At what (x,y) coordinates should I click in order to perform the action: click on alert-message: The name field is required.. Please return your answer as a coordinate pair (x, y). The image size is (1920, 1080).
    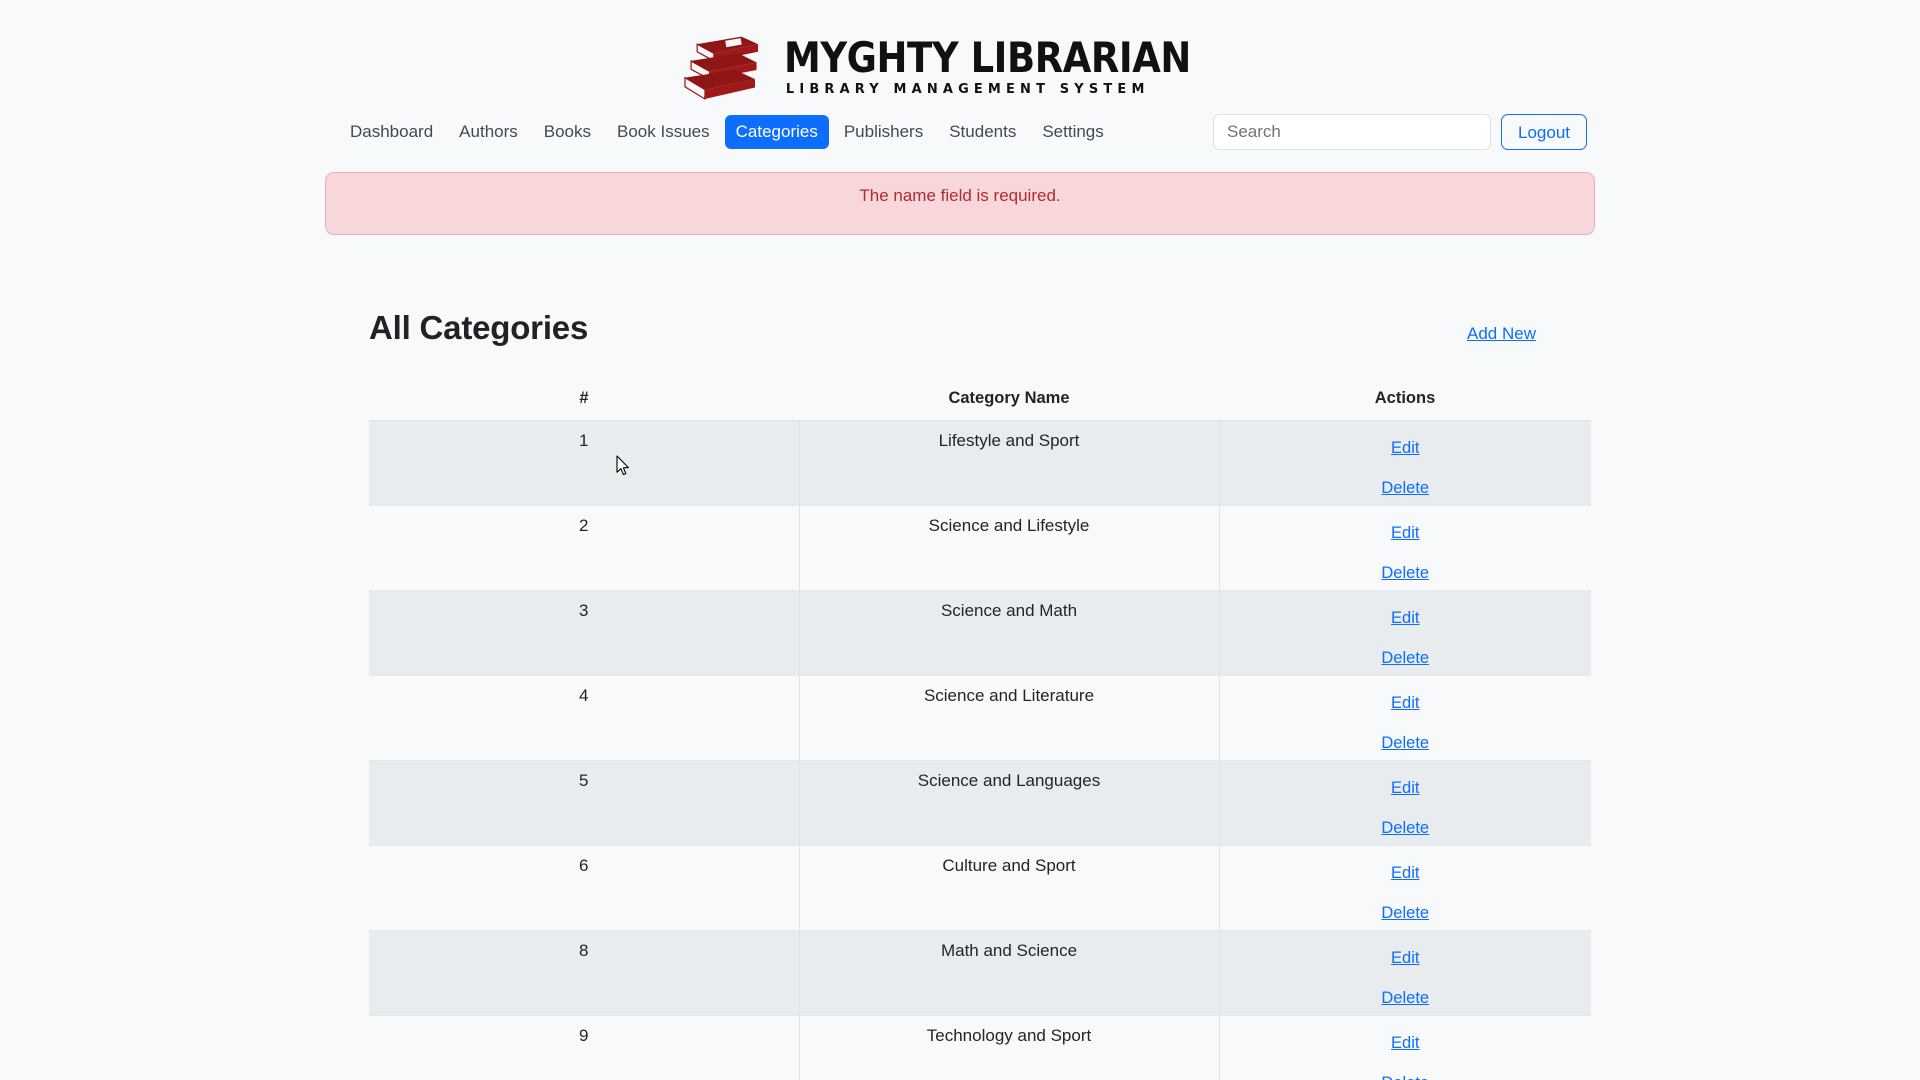
    Looking at the image, I should click on (960, 195).